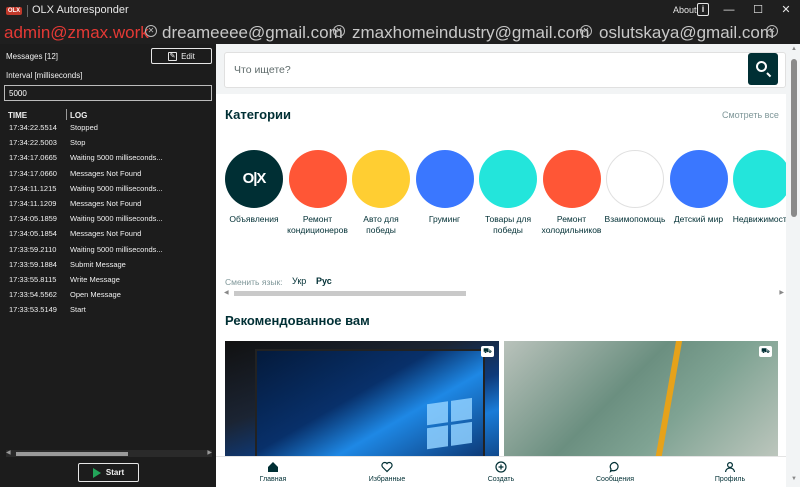 The height and width of the screenshot is (487, 800). I want to click on category-item: Ремонт холодильников, so click(572, 193).